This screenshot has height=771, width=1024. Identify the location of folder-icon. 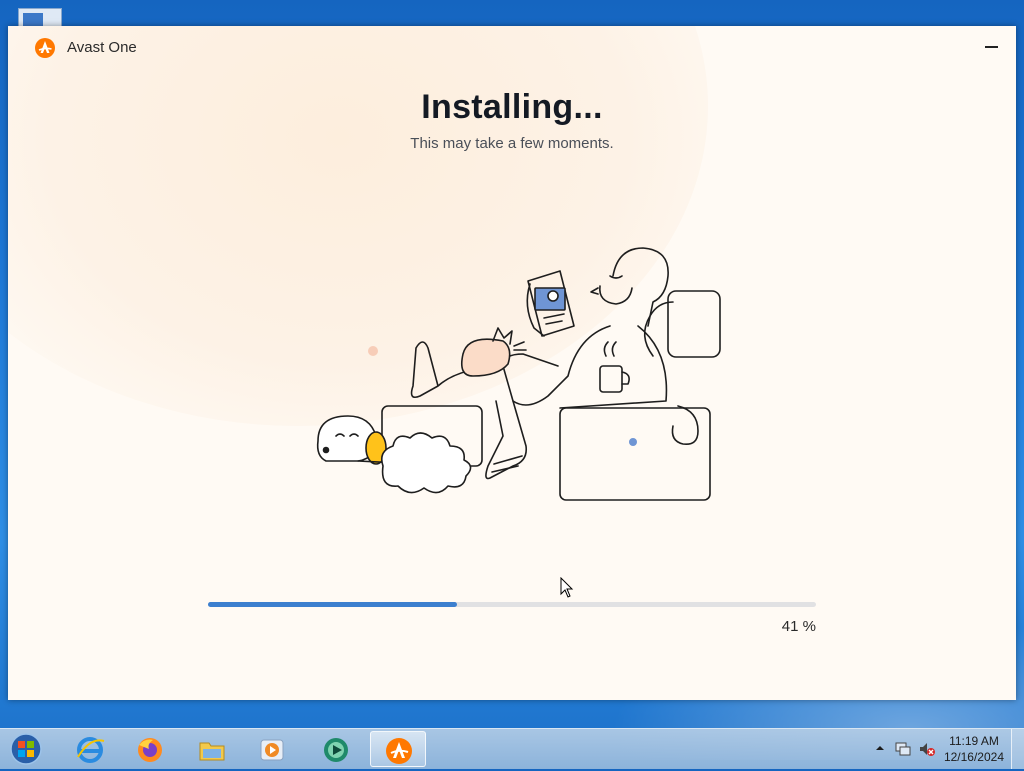
(212, 751).